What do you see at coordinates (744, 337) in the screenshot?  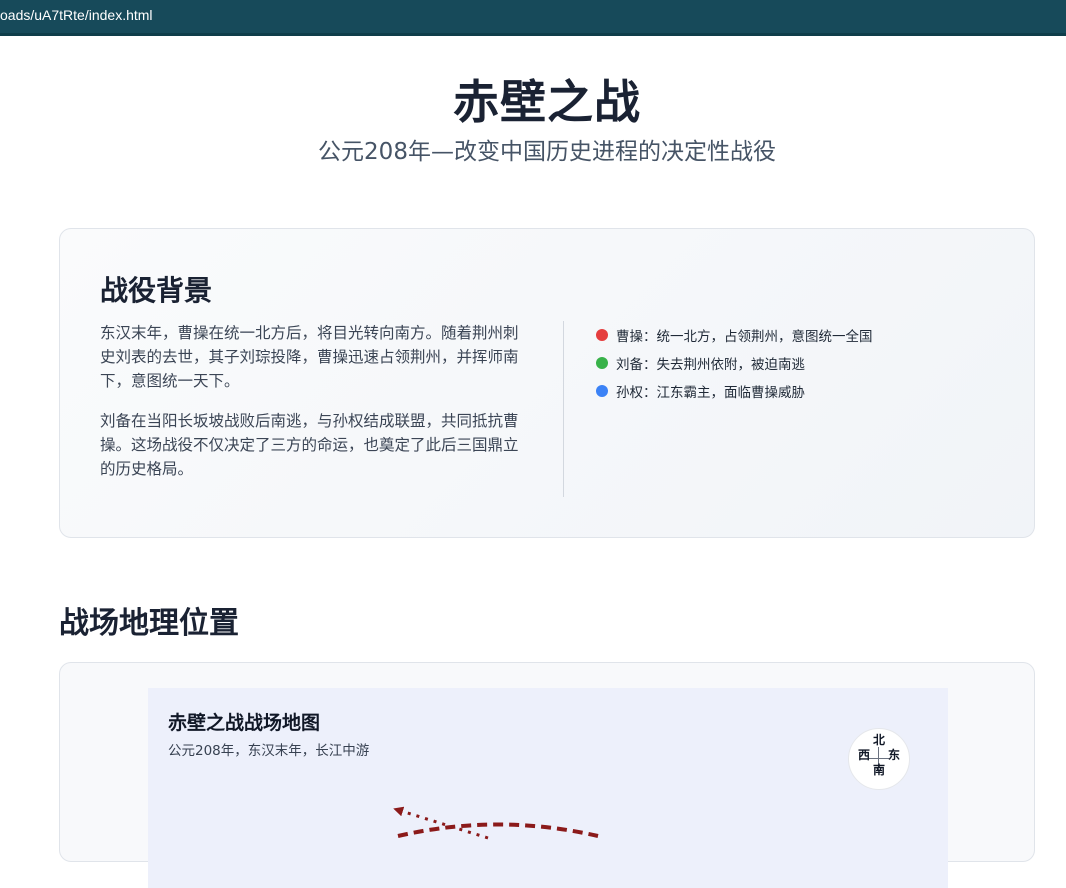 I see `faction-label: 曹操：统一北方，占领荆州，意图统一全国` at bounding box center [744, 337].